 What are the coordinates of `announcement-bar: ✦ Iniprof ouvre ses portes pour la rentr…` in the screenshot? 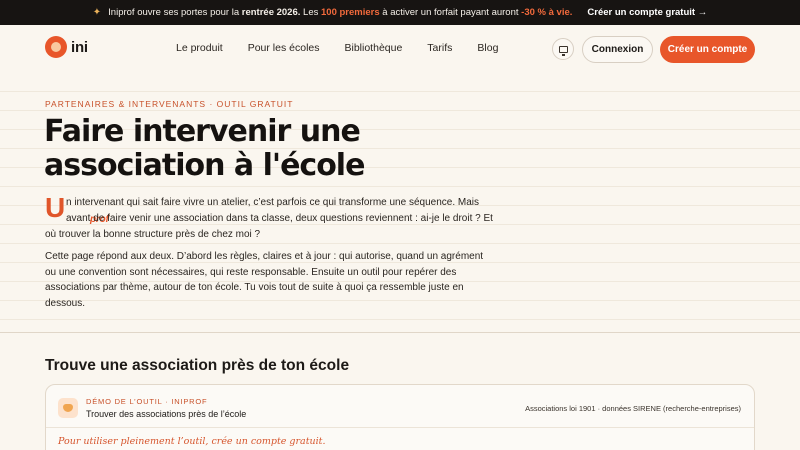 It's located at (400, 12).